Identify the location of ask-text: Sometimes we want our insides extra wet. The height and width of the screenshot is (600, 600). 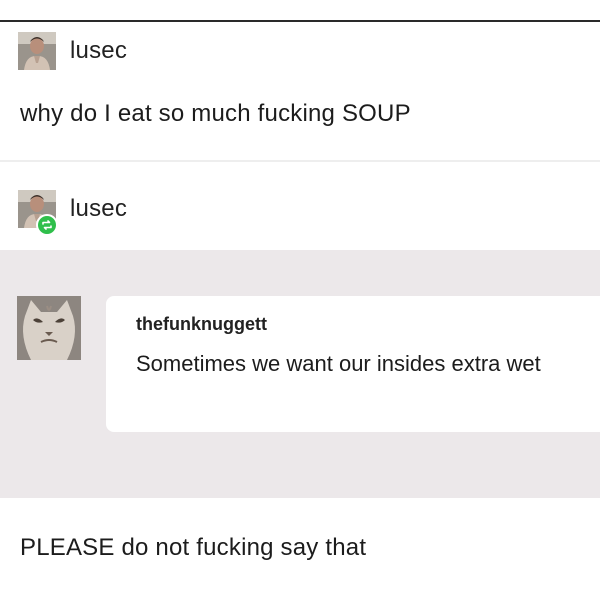
(338, 363).